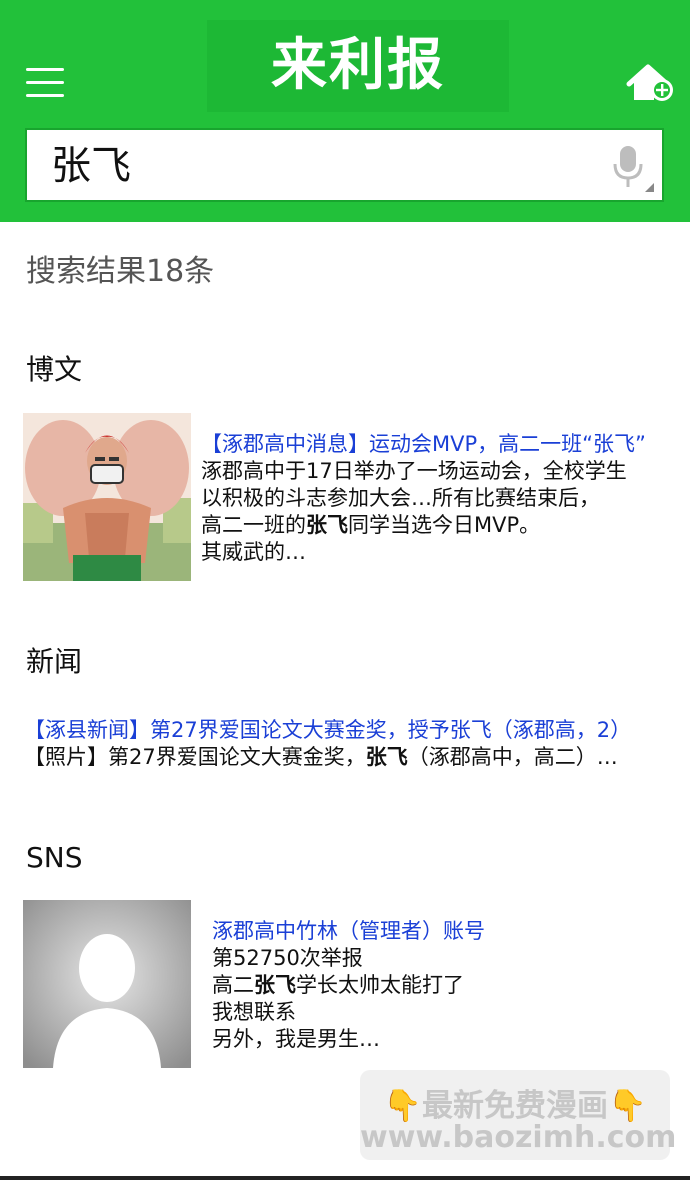 Image resolution: width=690 pixels, height=1180 pixels. What do you see at coordinates (649, 187) in the screenshot?
I see `corner-triangle` at bounding box center [649, 187].